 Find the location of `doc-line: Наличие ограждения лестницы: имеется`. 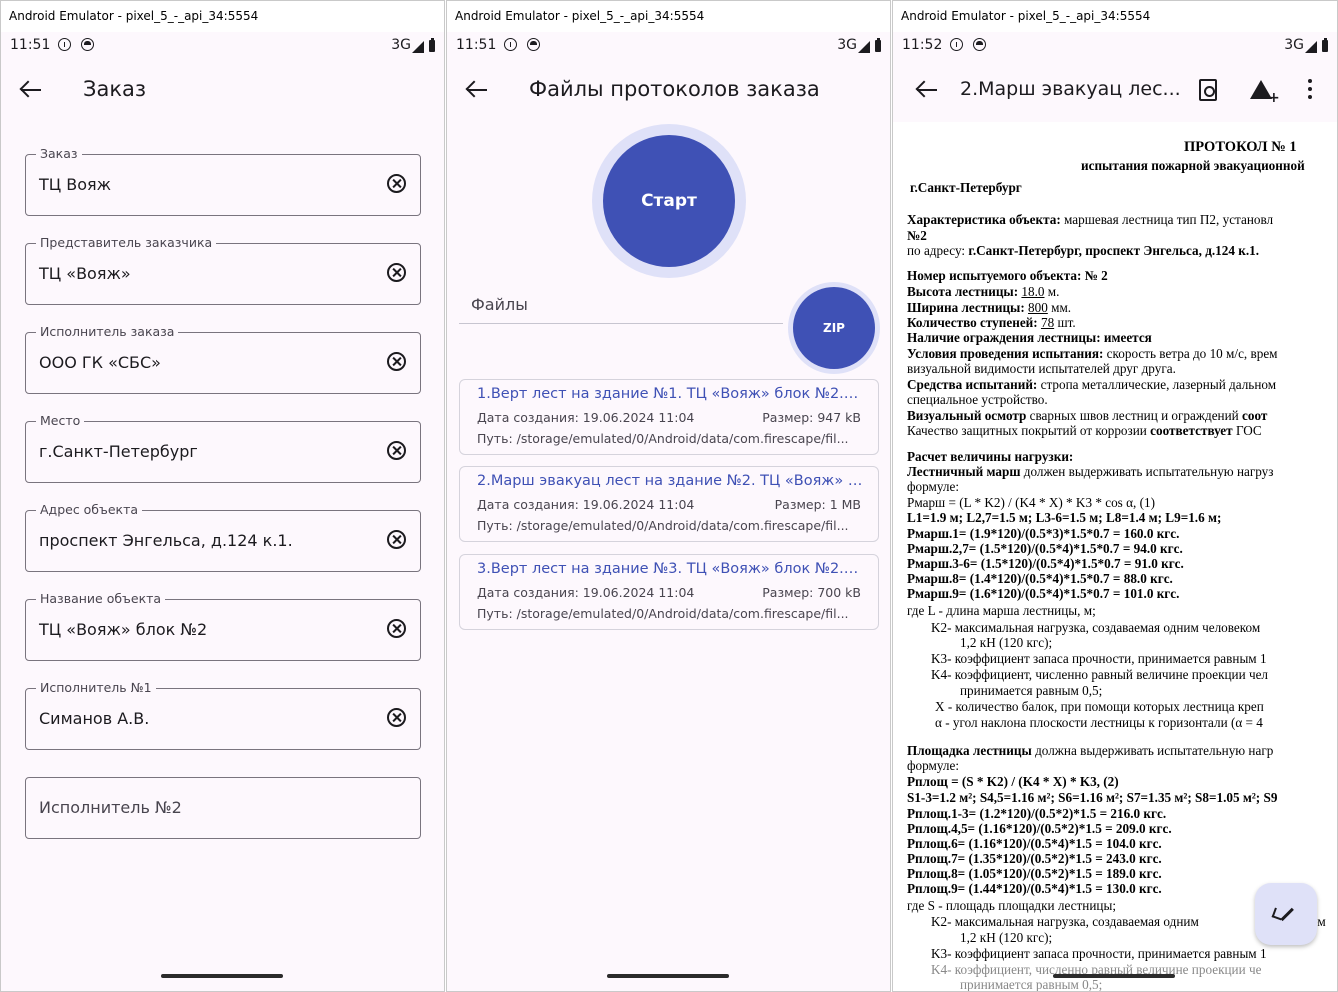

doc-line: Наличие ограждения лестницы: имеется is located at coordinates (1029, 337).